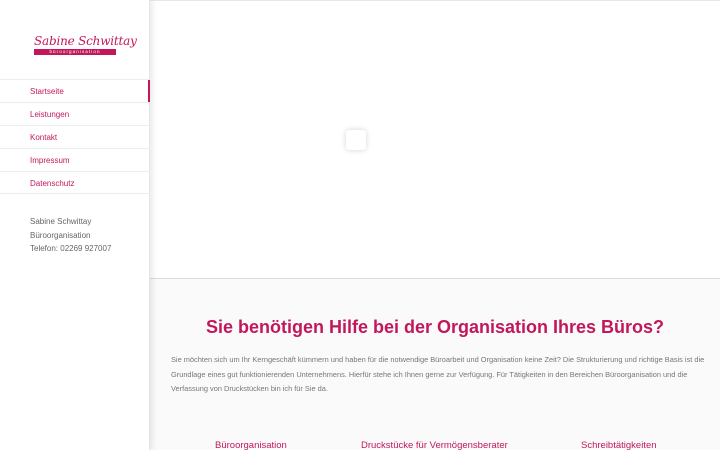 This screenshot has width=720, height=450. I want to click on nav-item-datenschutz: Datenschutz, so click(75, 182).